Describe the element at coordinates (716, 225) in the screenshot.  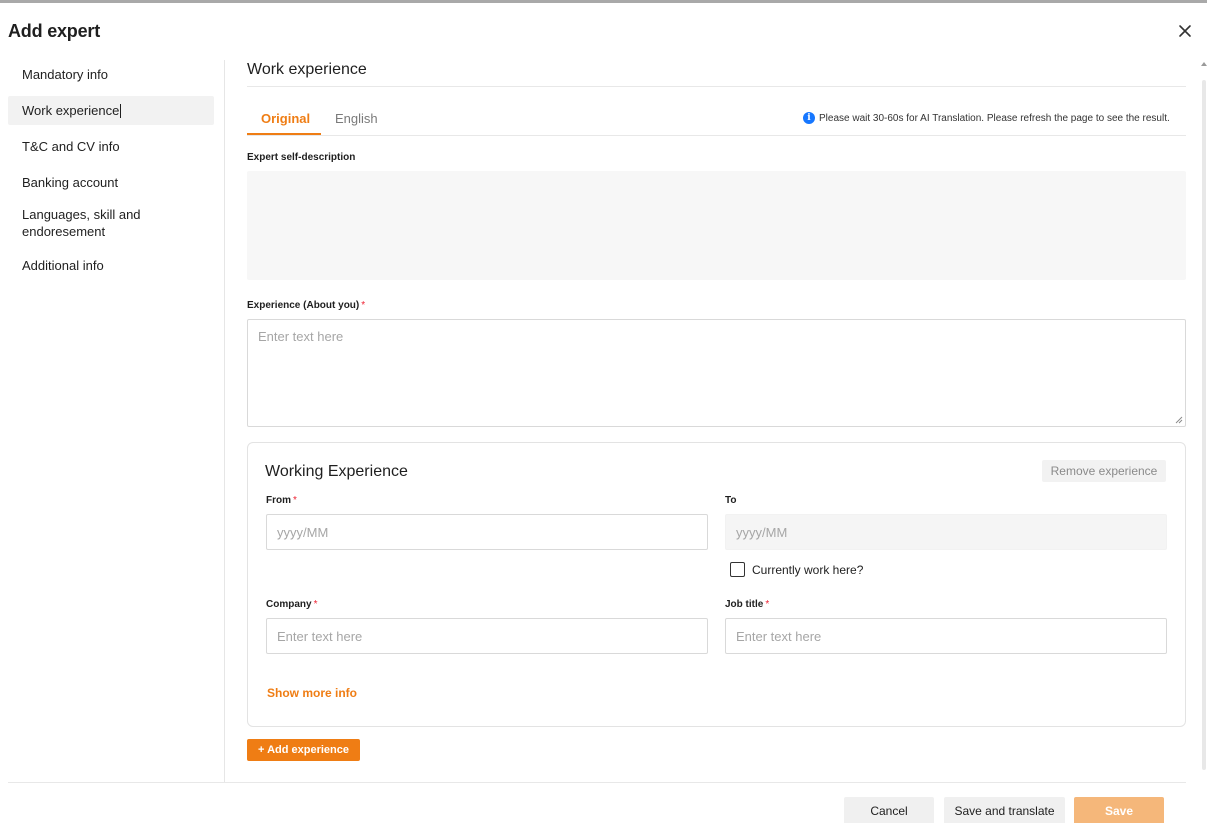
I see `self-description-field` at that location.